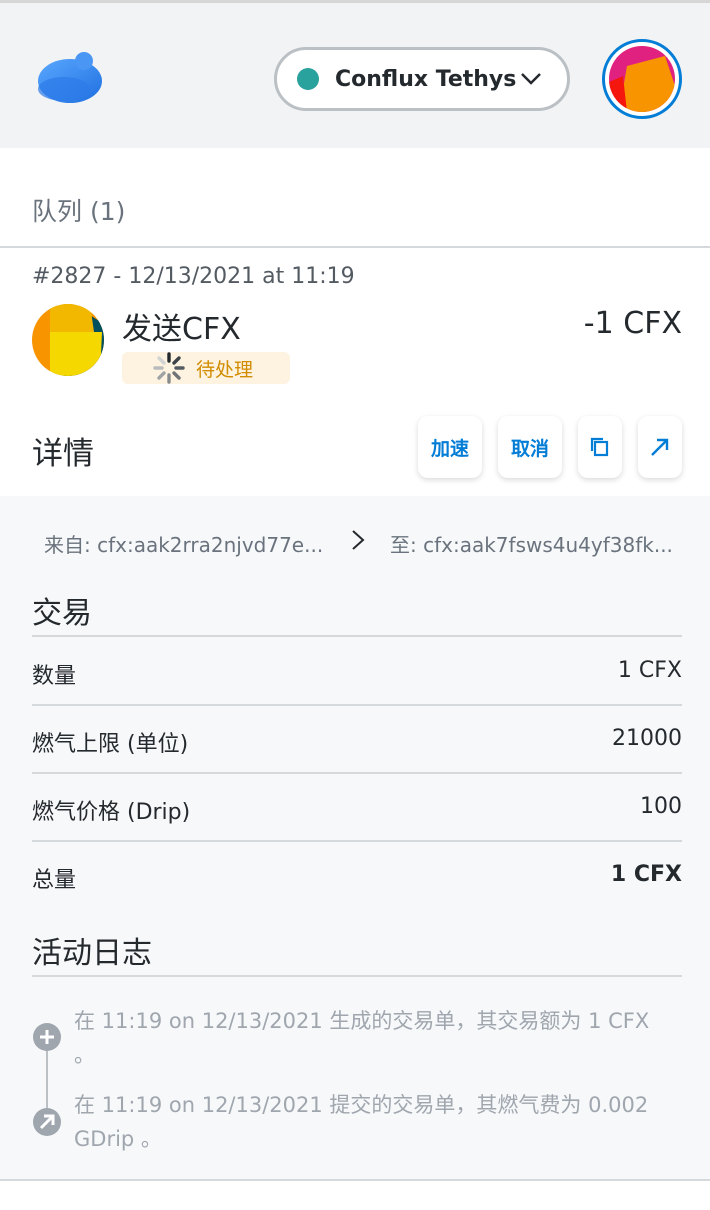 Image resolution: width=710 pixels, height=1210 pixels. Describe the element at coordinates (193, 276) in the screenshot. I see `transaction-meta: #2827 - 12/13/2021 at 11:19` at that location.